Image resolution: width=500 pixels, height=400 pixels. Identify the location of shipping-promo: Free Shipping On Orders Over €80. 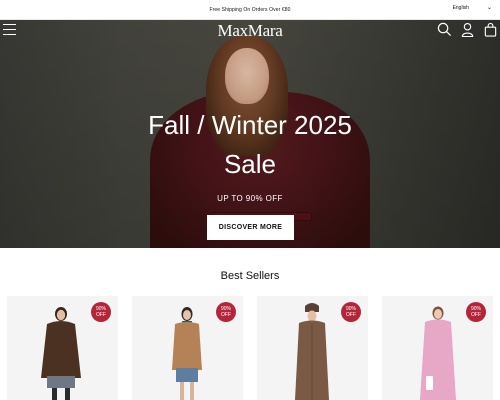
(250, 9).